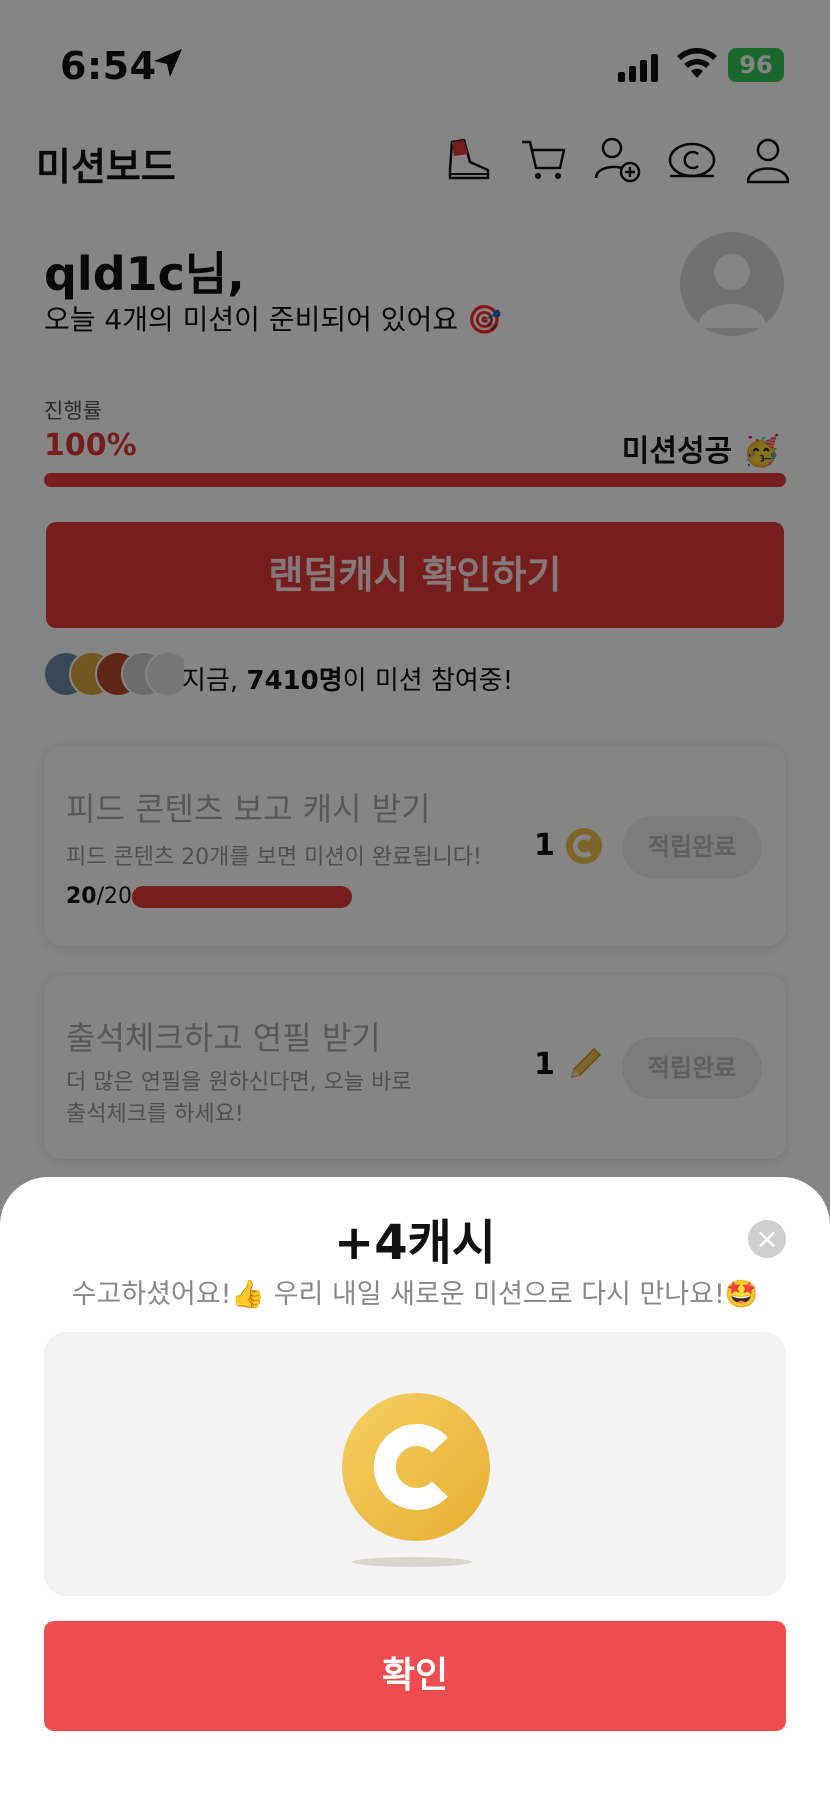 This screenshot has height=1797, width=830. What do you see at coordinates (415, 1243) in the screenshot?
I see `reward-title: +4캐시` at bounding box center [415, 1243].